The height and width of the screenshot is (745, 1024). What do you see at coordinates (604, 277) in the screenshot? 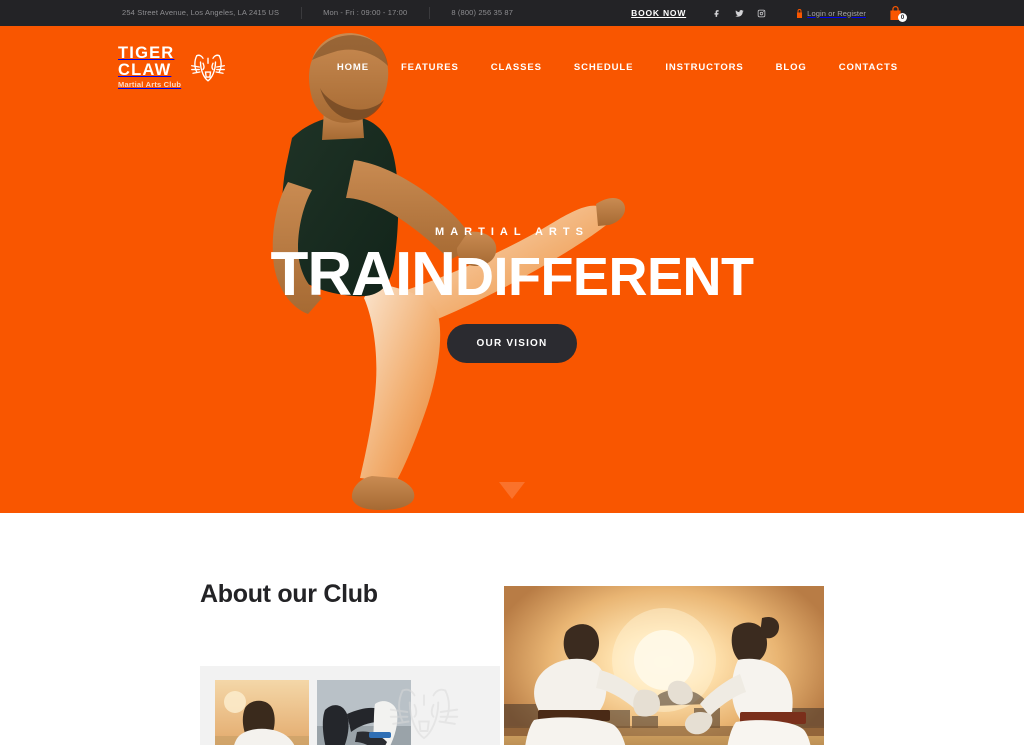
I see `hero-title-word-2: DIFFERENT` at bounding box center [604, 277].